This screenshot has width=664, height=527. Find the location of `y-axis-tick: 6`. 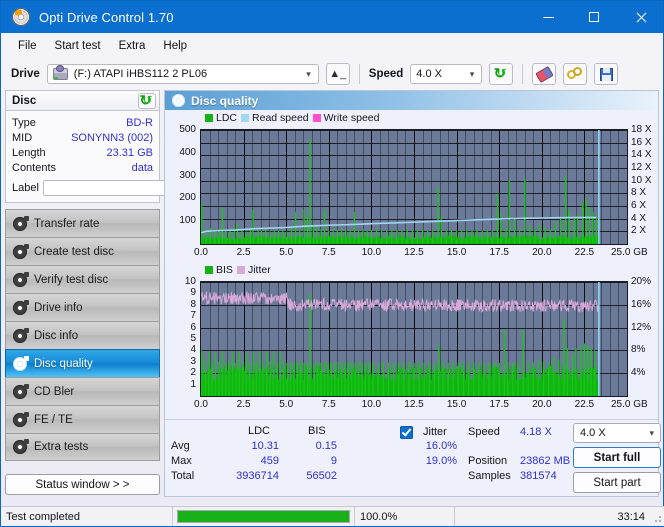

y-axis-tick: 6 is located at coordinates (193, 327).